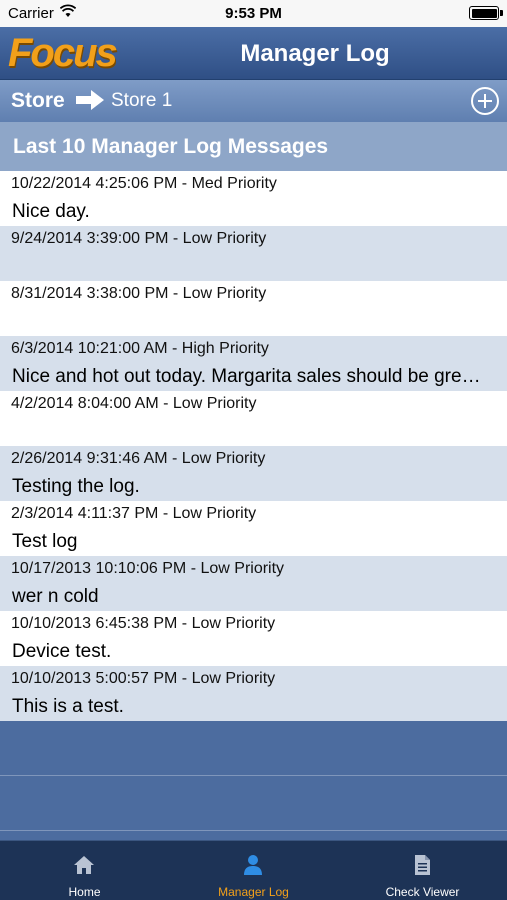 This screenshot has width=507, height=900. I want to click on clock: 9:53 PM, so click(253, 13).